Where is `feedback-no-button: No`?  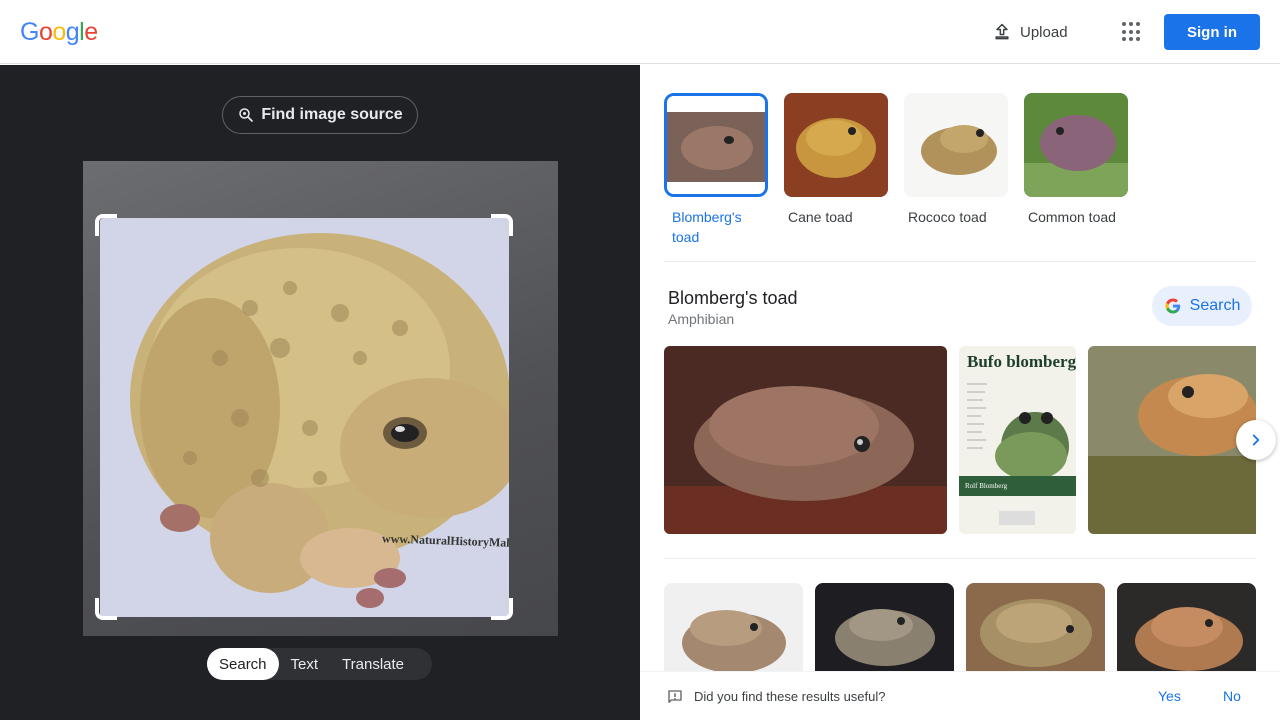 feedback-no-button: No is located at coordinates (1232, 696).